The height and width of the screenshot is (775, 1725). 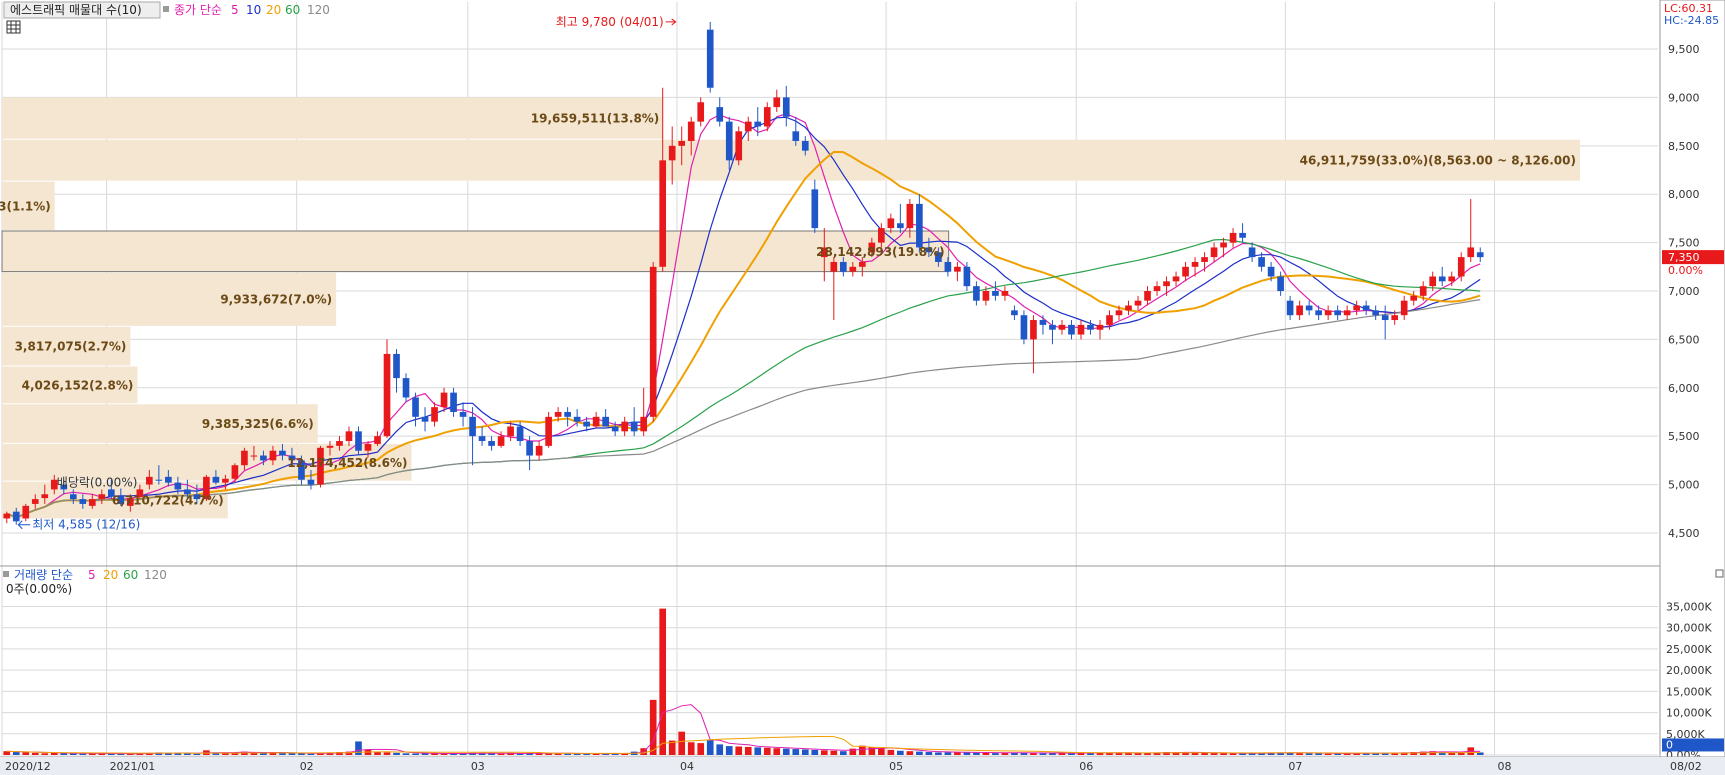 What do you see at coordinates (1684, 97) in the screenshot?
I see `price-tick-label: 9,000` at bounding box center [1684, 97].